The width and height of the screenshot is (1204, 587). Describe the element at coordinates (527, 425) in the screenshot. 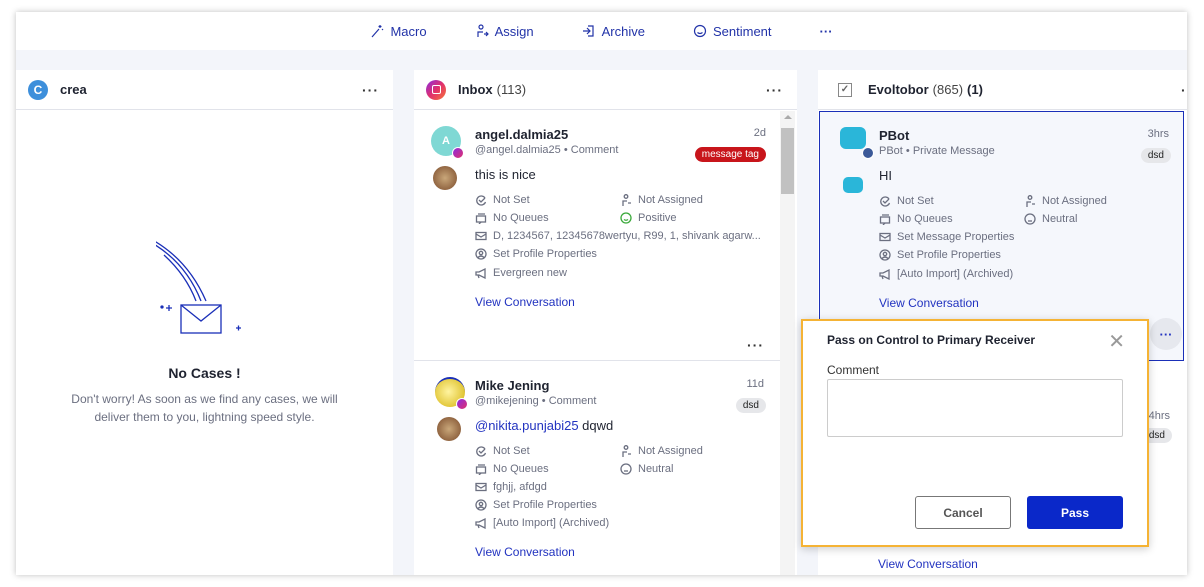

I see `mention-link: @nikita.punjabi25` at that location.